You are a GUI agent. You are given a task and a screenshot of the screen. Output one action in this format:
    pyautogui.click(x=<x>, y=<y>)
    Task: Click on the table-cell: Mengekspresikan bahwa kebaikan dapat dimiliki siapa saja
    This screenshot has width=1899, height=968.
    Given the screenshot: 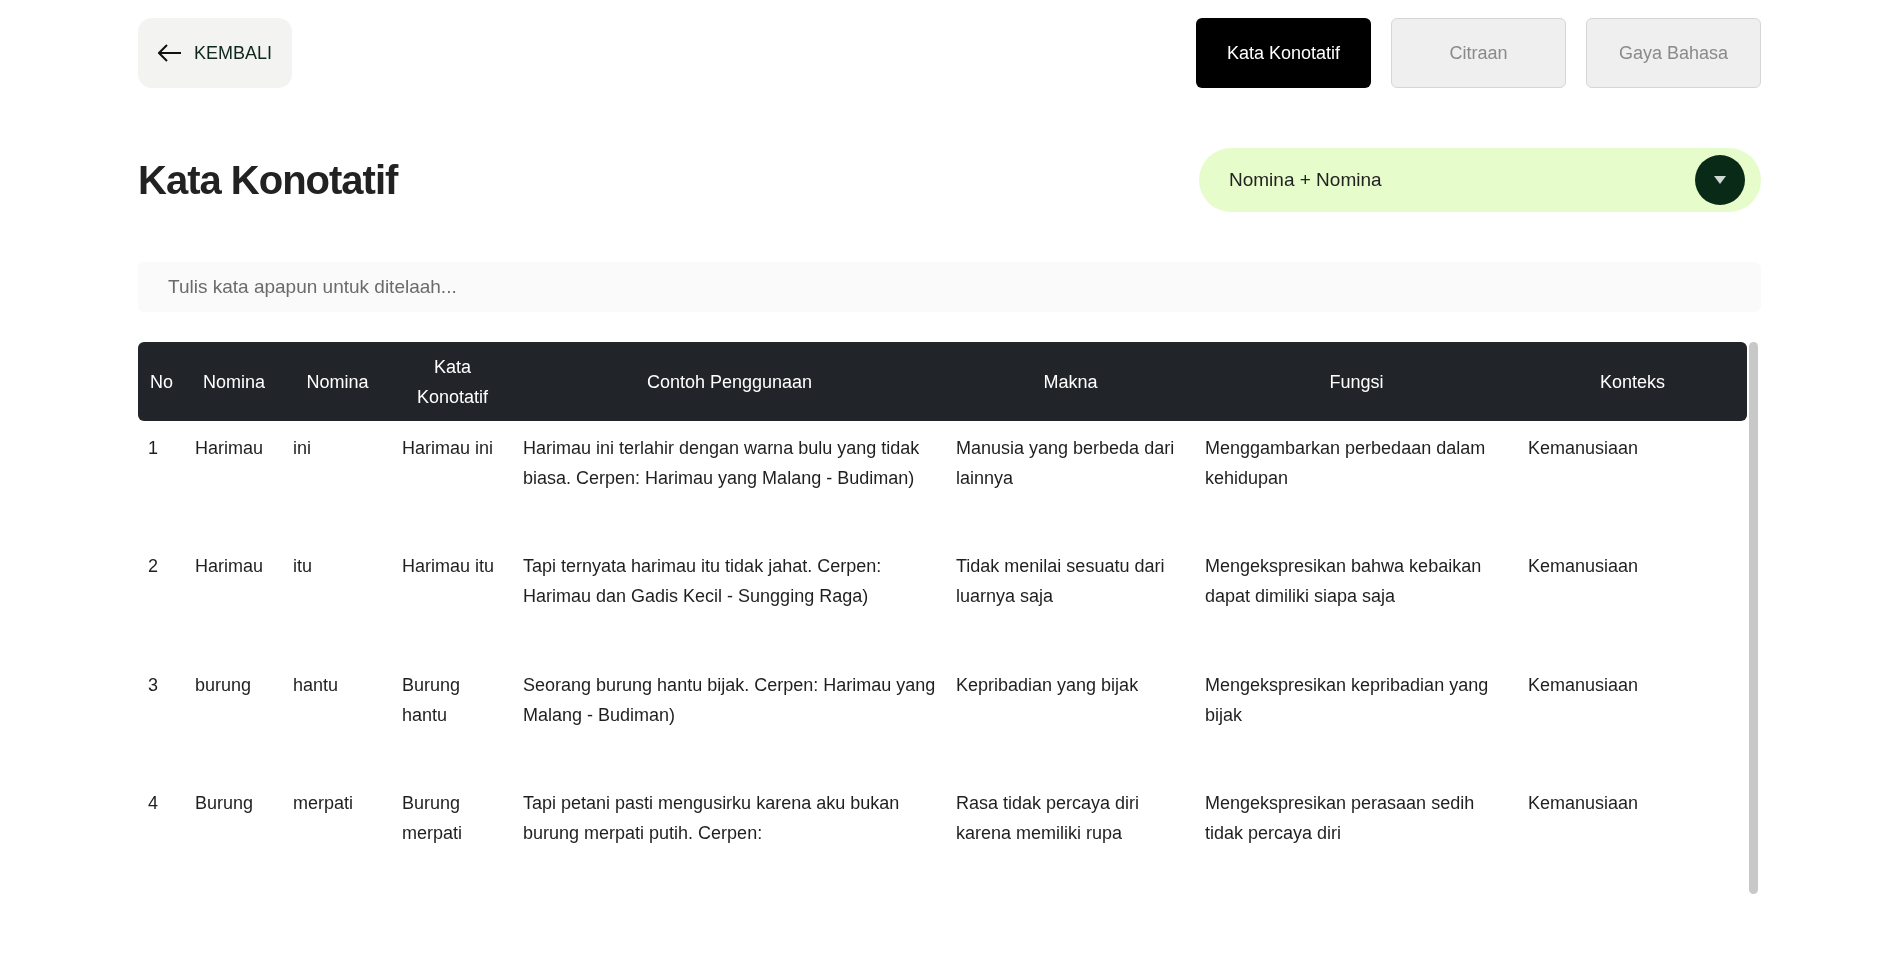 What is the action you would take?
    pyautogui.click(x=1343, y=581)
    